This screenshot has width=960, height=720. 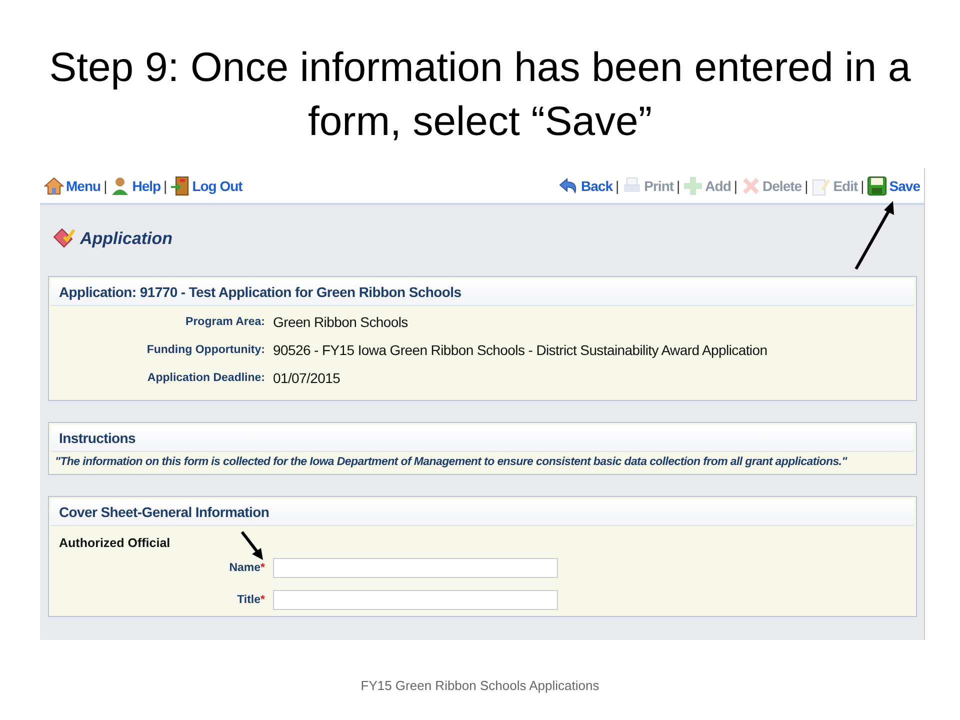 I want to click on field-label: Program Area:, so click(x=224, y=322).